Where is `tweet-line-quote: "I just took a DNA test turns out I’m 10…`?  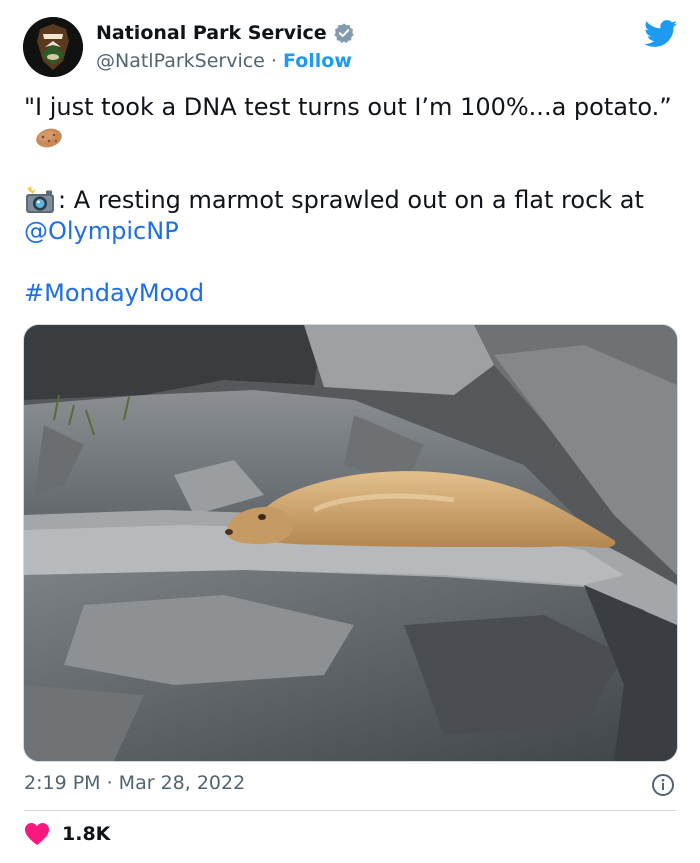 tweet-line-quote: "I just took a DNA test turns out I’m 10… is located at coordinates (349, 123).